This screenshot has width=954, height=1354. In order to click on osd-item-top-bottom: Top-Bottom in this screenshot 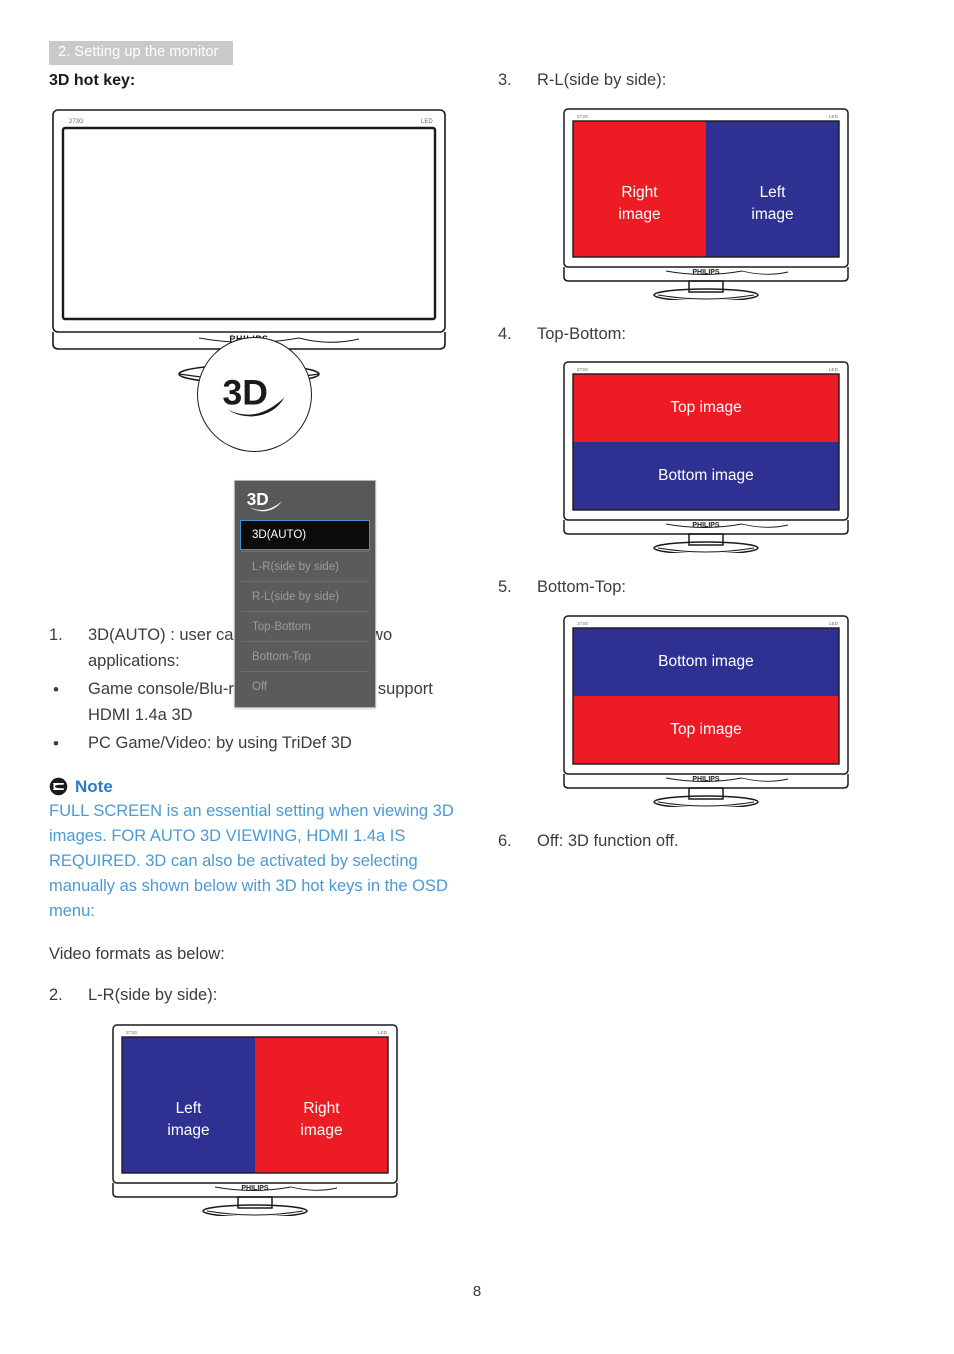, I will do `click(305, 626)`.